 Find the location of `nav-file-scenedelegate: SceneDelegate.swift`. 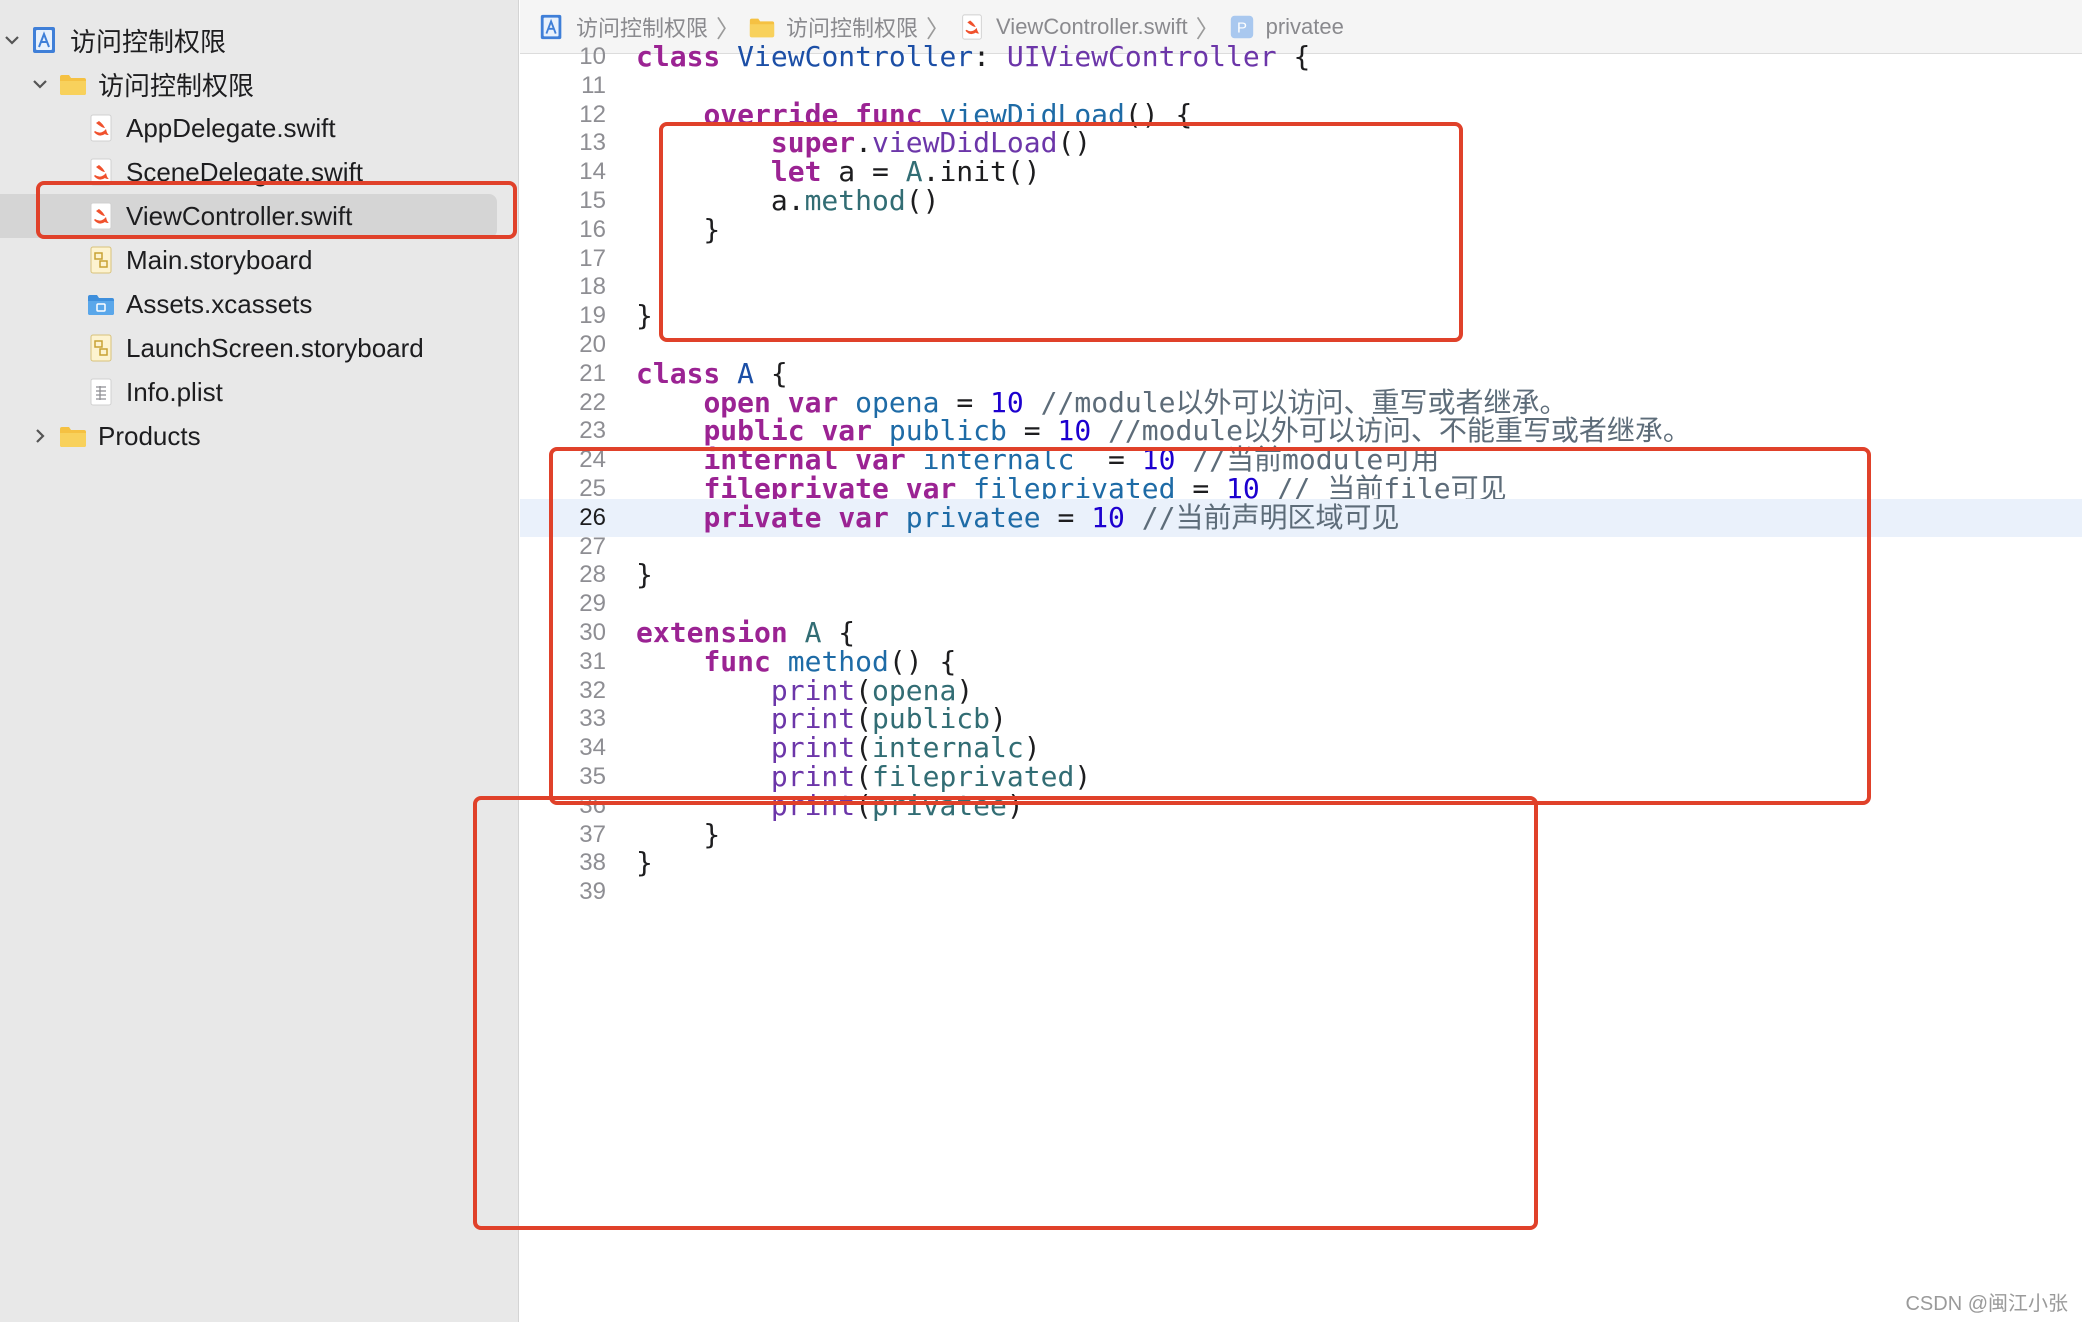

nav-file-scenedelegate: SceneDelegate.swift is located at coordinates (259, 172).